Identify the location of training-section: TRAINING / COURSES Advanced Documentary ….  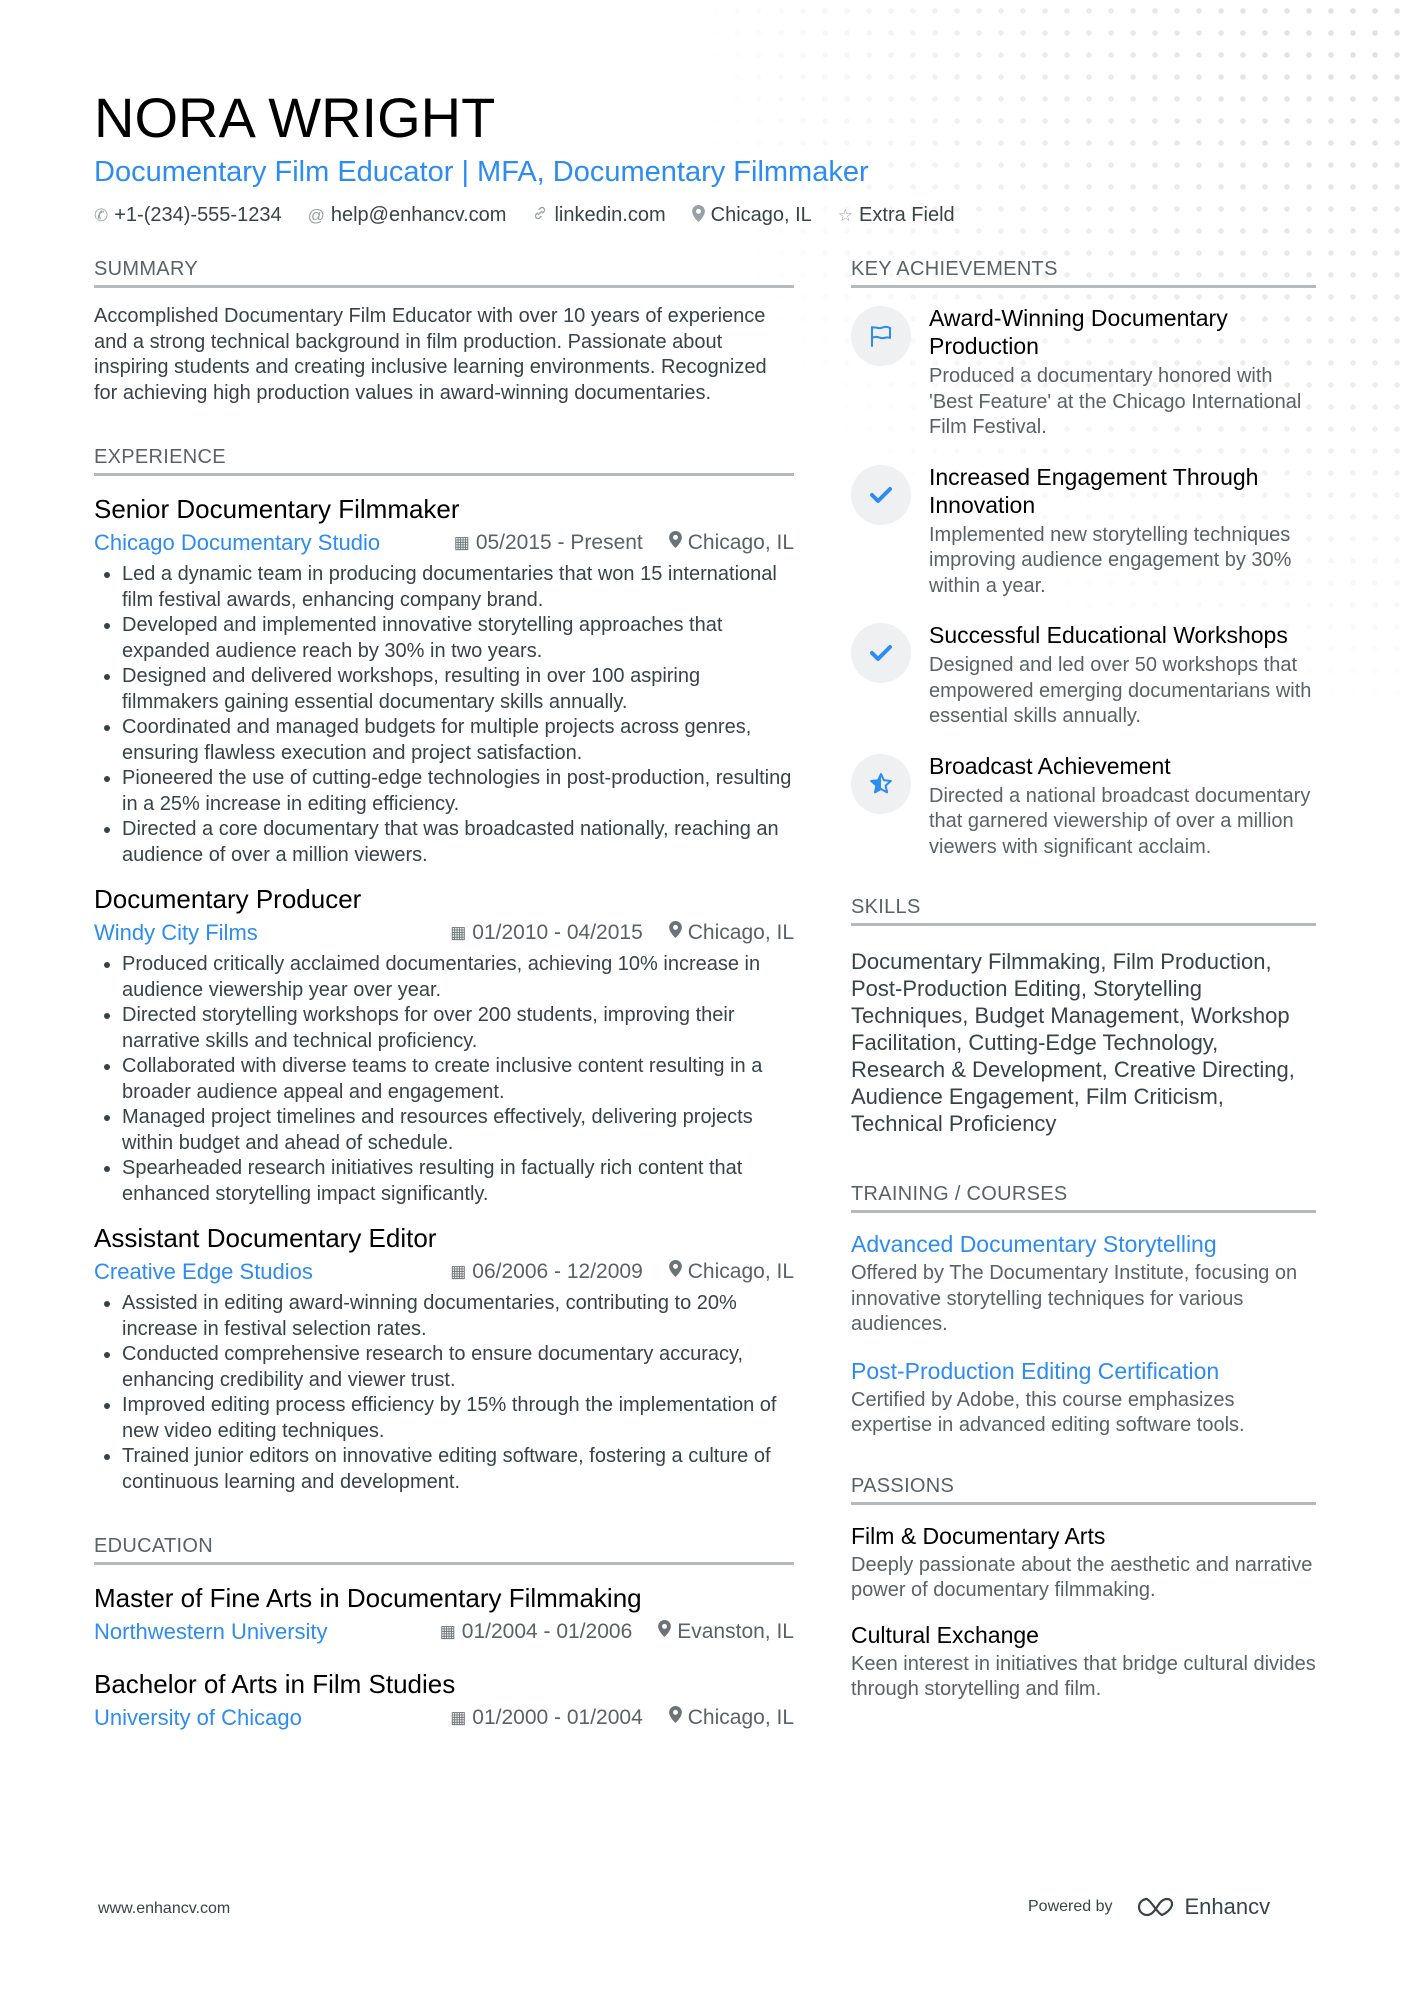
(1083, 1311).